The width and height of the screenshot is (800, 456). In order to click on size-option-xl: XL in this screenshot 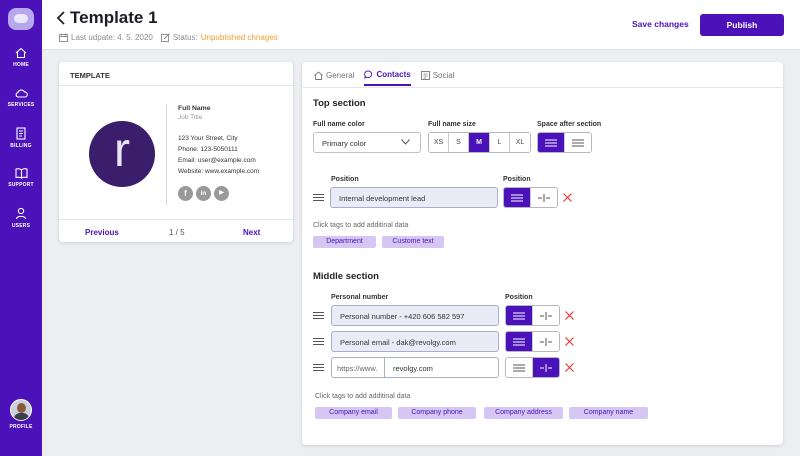, I will do `click(520, 142)`.